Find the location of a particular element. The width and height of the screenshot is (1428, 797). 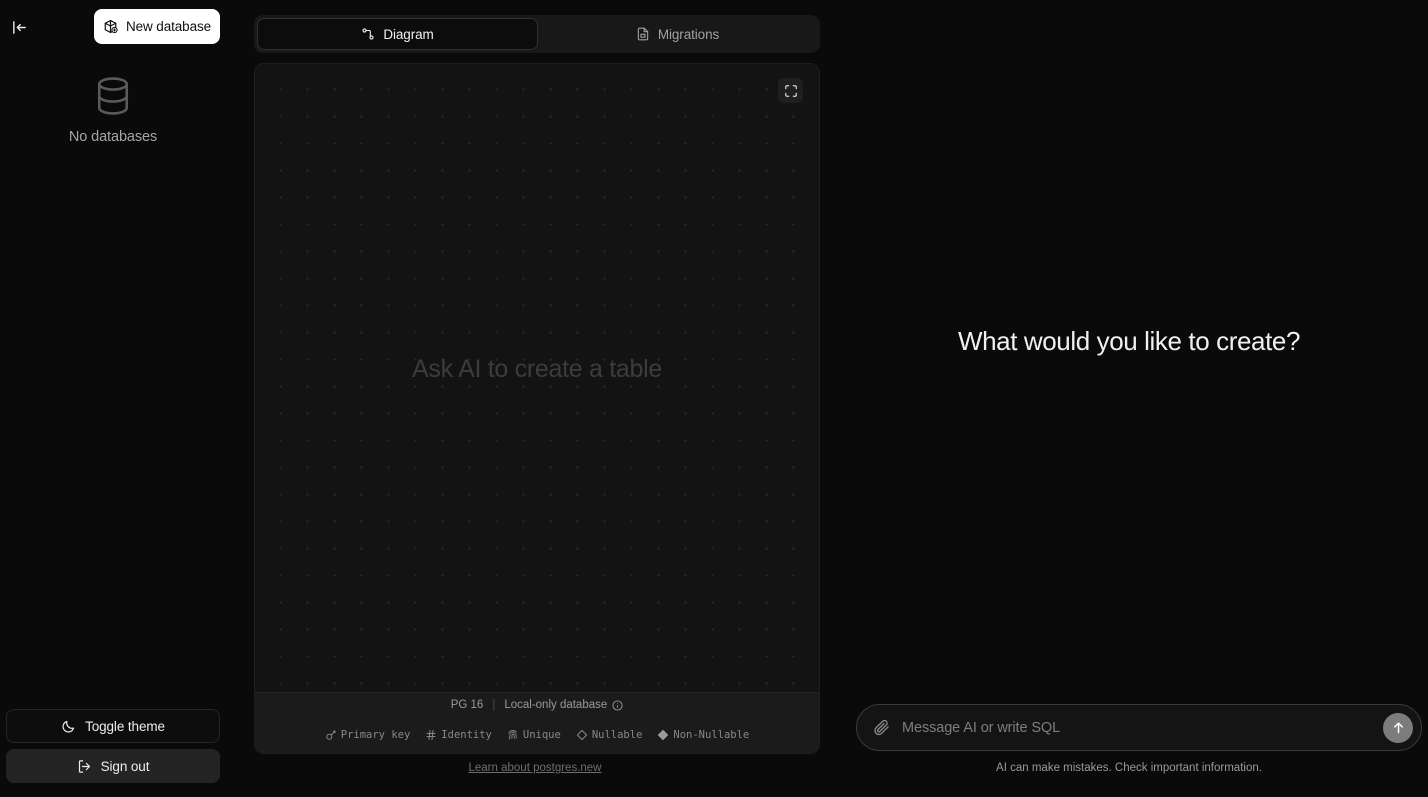

legend-item-nullable: Nullable is located at coordinates (609, 735).